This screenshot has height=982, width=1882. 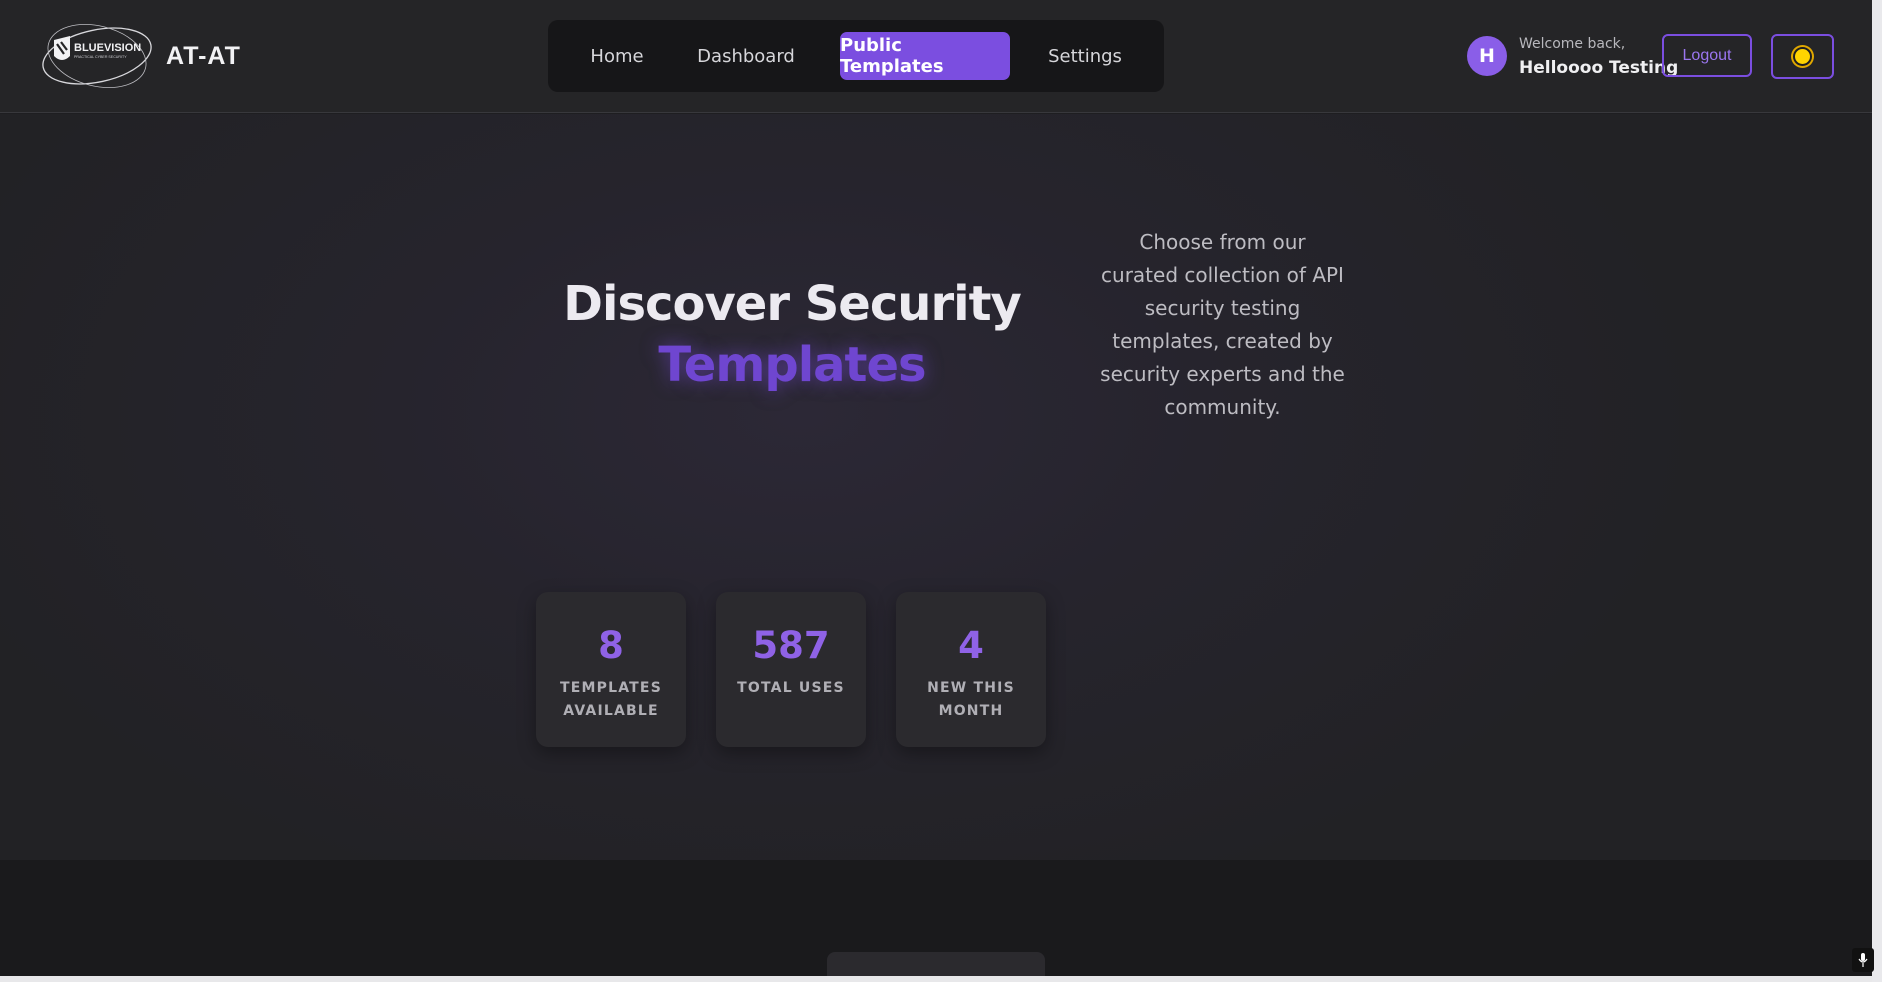 What do you see at coordinates (1572, 44) in the screenshot?
I see `welcome-text: Welcome back,` at bounding box center [1572, 44].